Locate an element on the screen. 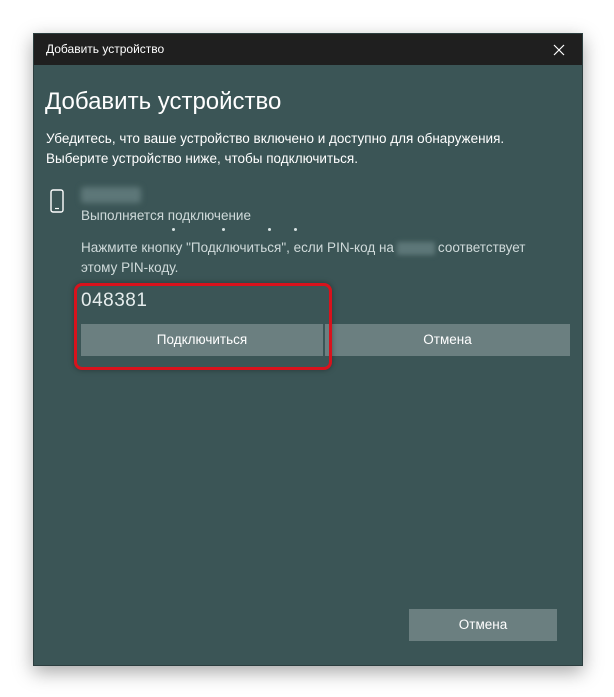  highlight-annotation is located at coordinates (203, 326).